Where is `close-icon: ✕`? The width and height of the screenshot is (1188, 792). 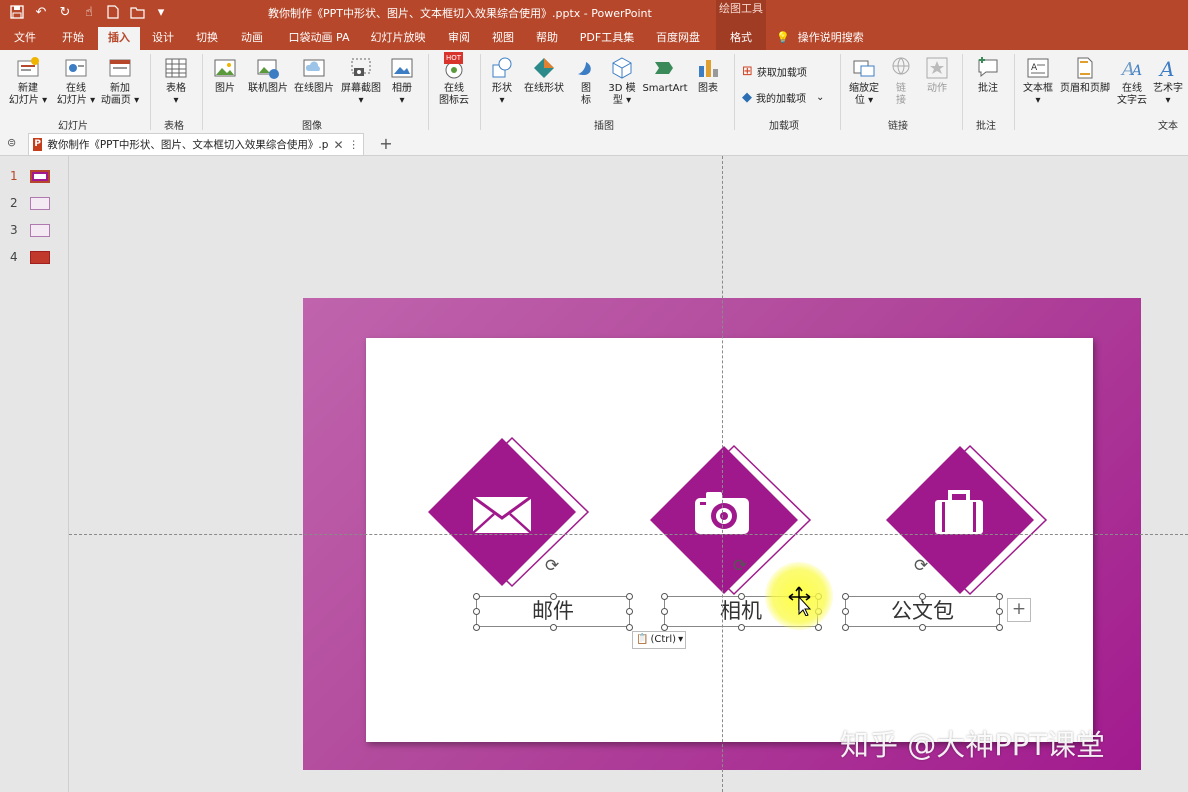 close-icon: ✕ is located at coordinates (338, 145).